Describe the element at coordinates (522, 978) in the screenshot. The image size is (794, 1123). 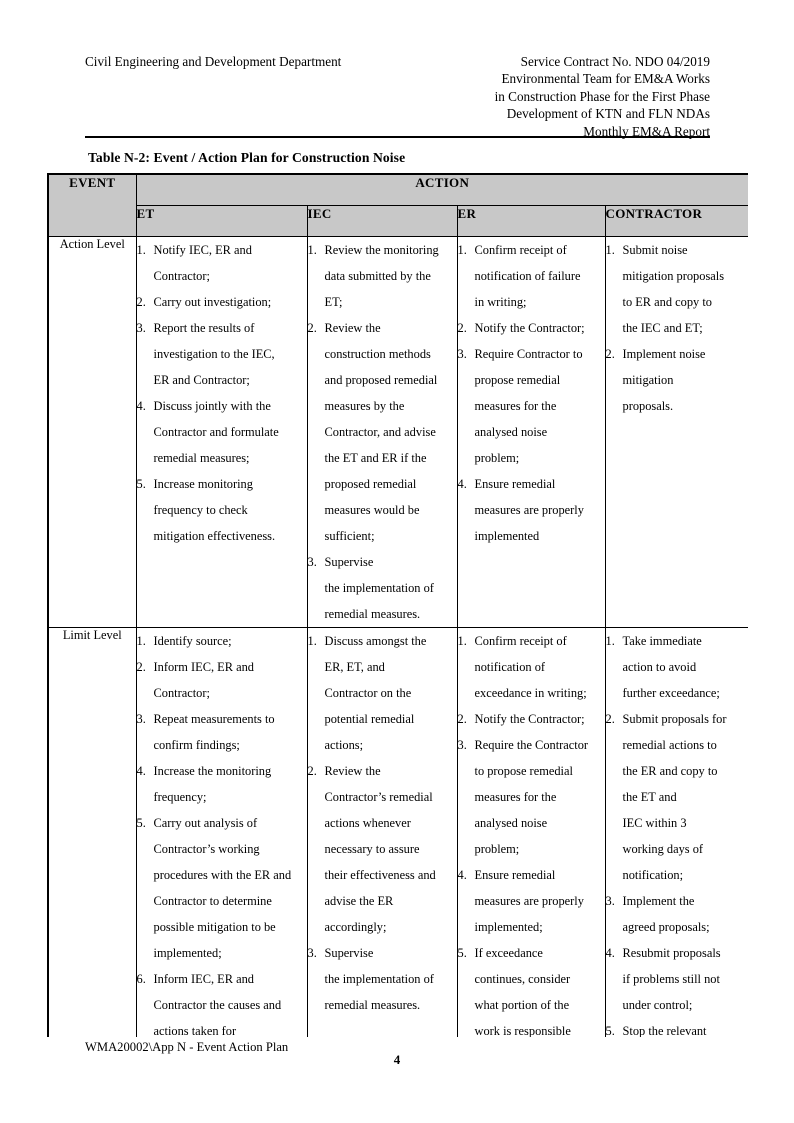
I see `action-item-line: continues, consider` at that location.